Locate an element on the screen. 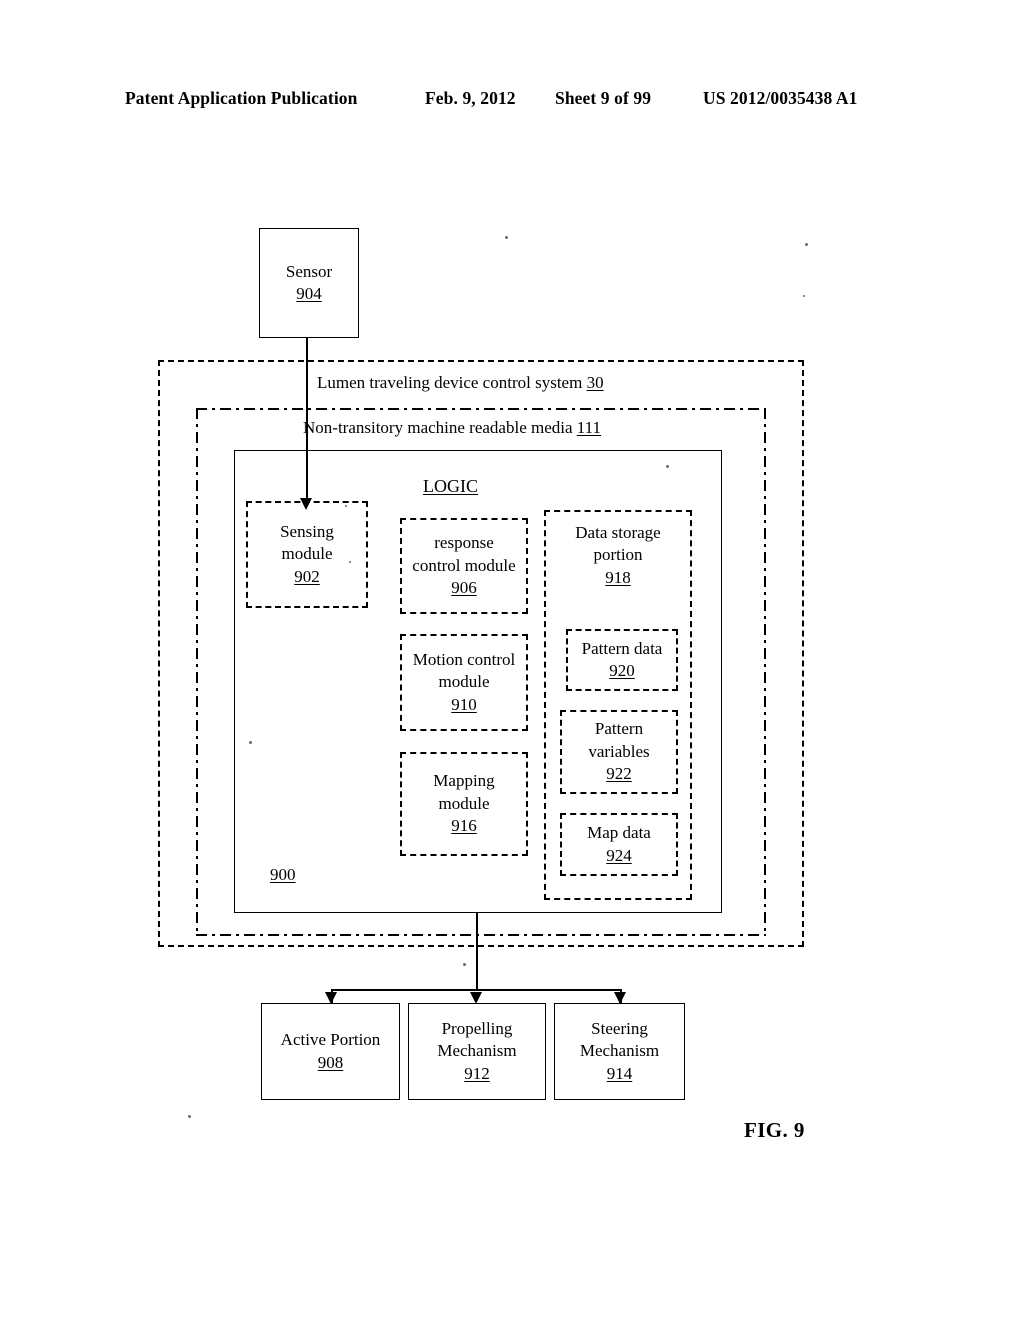  sensing-module-box: Sensing module 902 is located at coordinates (307, 554).